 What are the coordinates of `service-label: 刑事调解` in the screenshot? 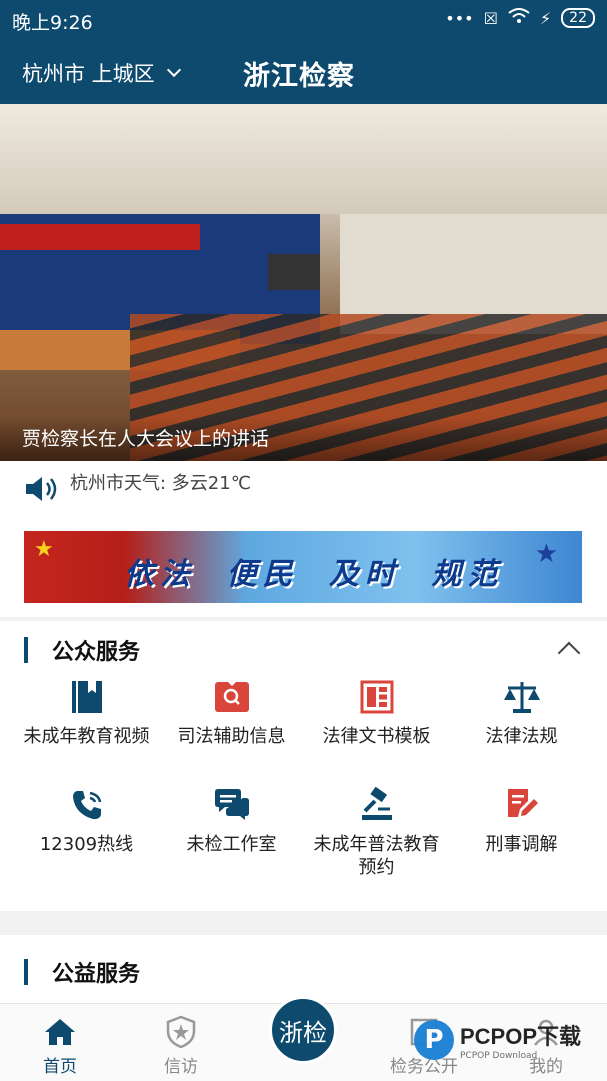 It's located at (521, 844).